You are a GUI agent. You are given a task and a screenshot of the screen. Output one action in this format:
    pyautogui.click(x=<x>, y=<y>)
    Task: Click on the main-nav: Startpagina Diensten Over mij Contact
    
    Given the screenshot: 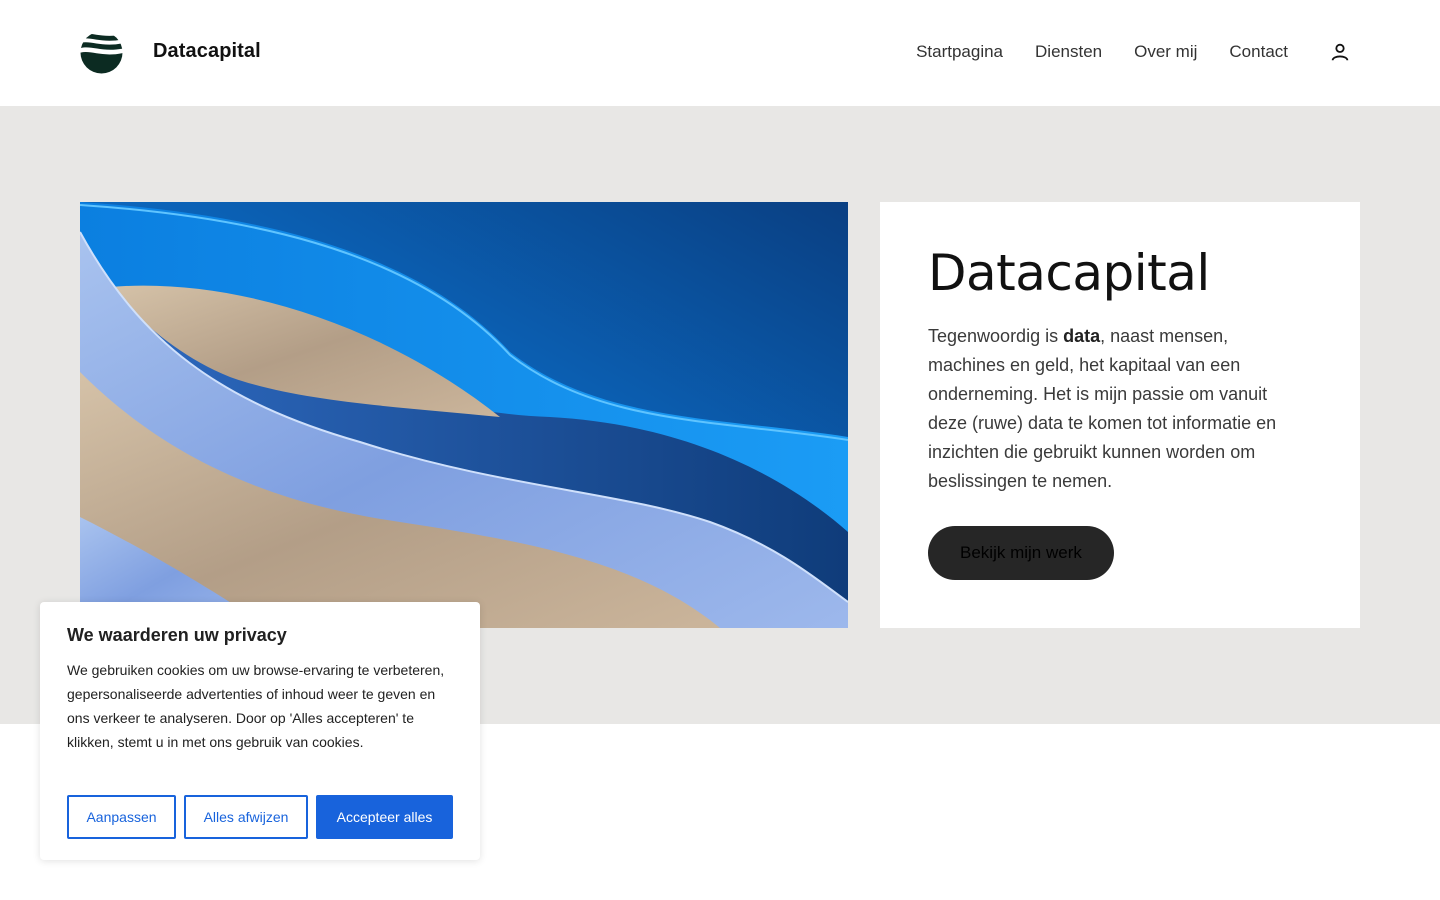 What is the action you would take?
    pyautogui.click(x=1102, y=52)
    